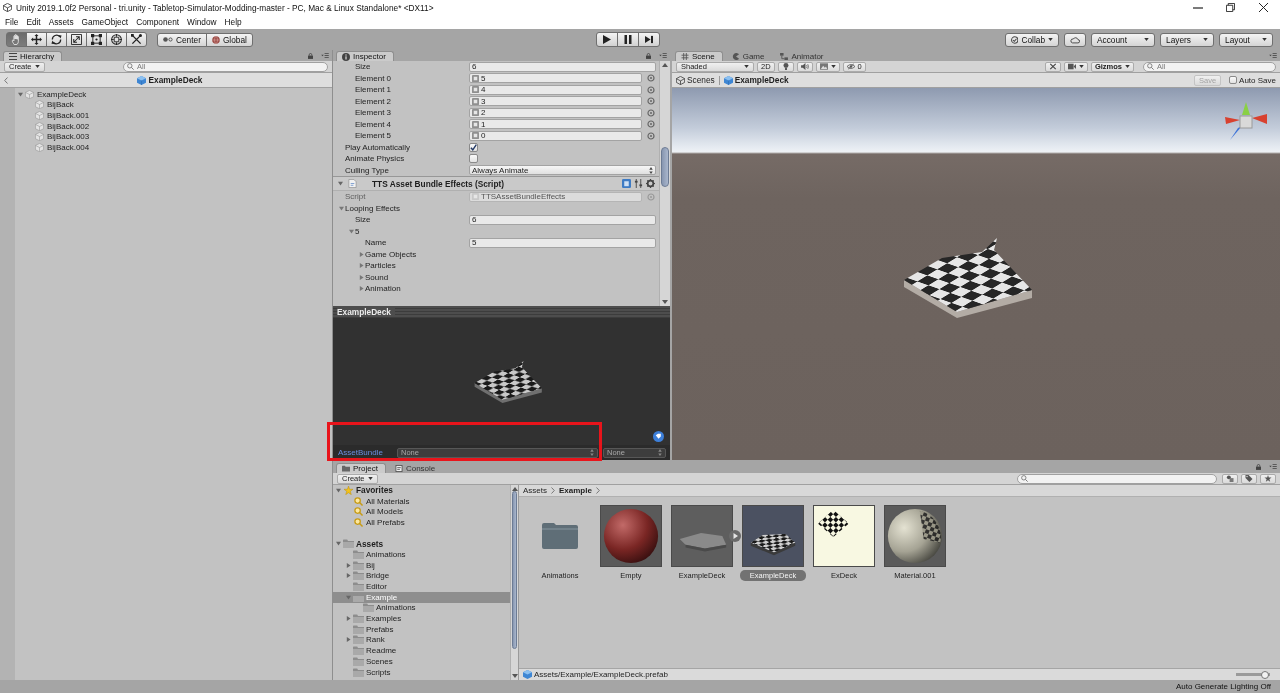 Image resolution: width=1280 pixels, height=693 pixels. What do you see at coordinates (915, 536) in the screenshot?
I see `checkered-sphere-thumbnail` at bounding box center [915, 536].